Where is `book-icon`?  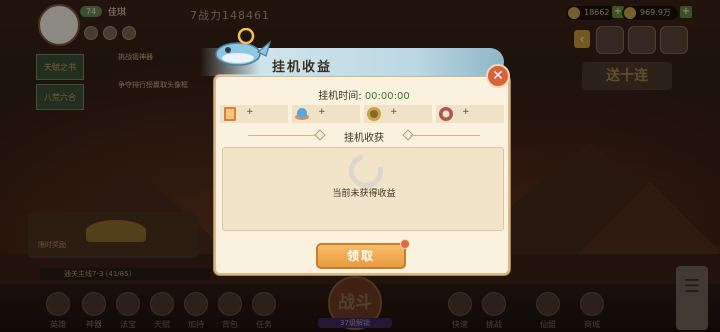
book-icon is located at coordinates (230, 114).